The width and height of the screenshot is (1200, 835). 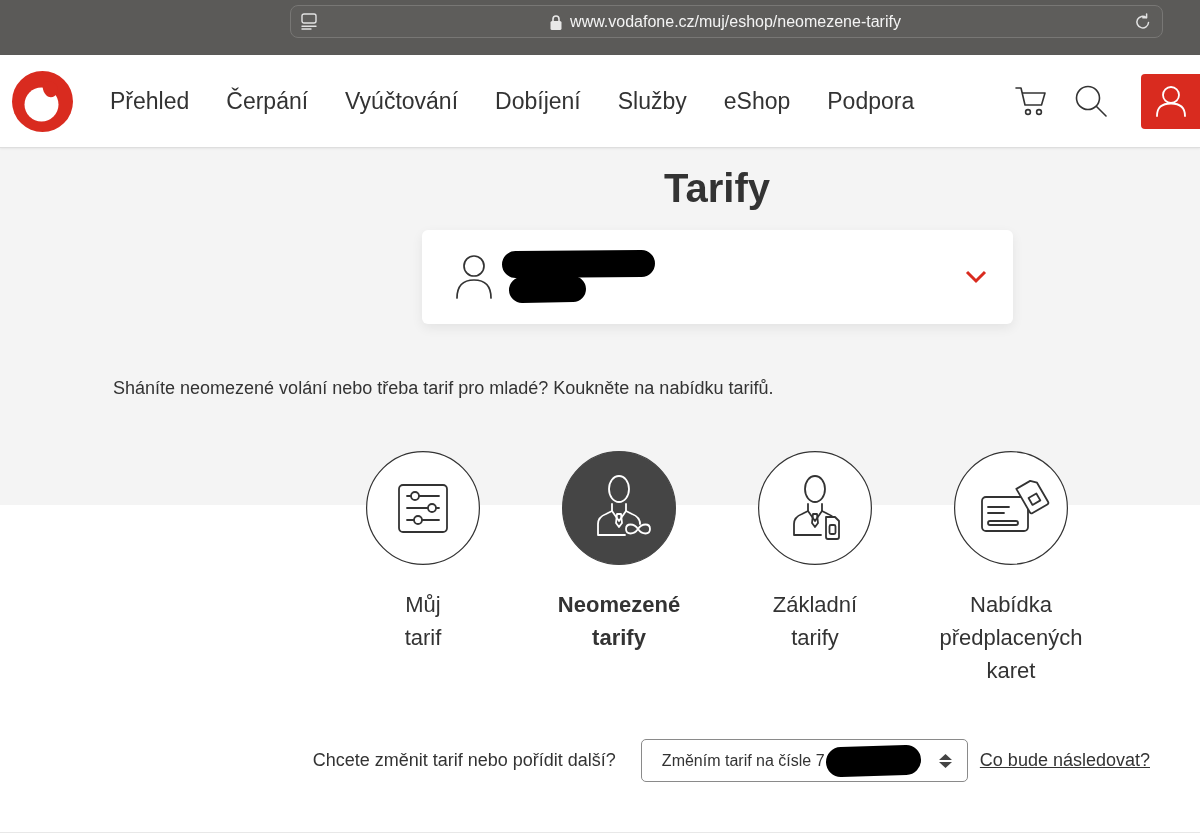 What do you see at coordinates (871, 101) in the screenshot?
I see `nav-link: Podpora` at bounding box center [871, 101].